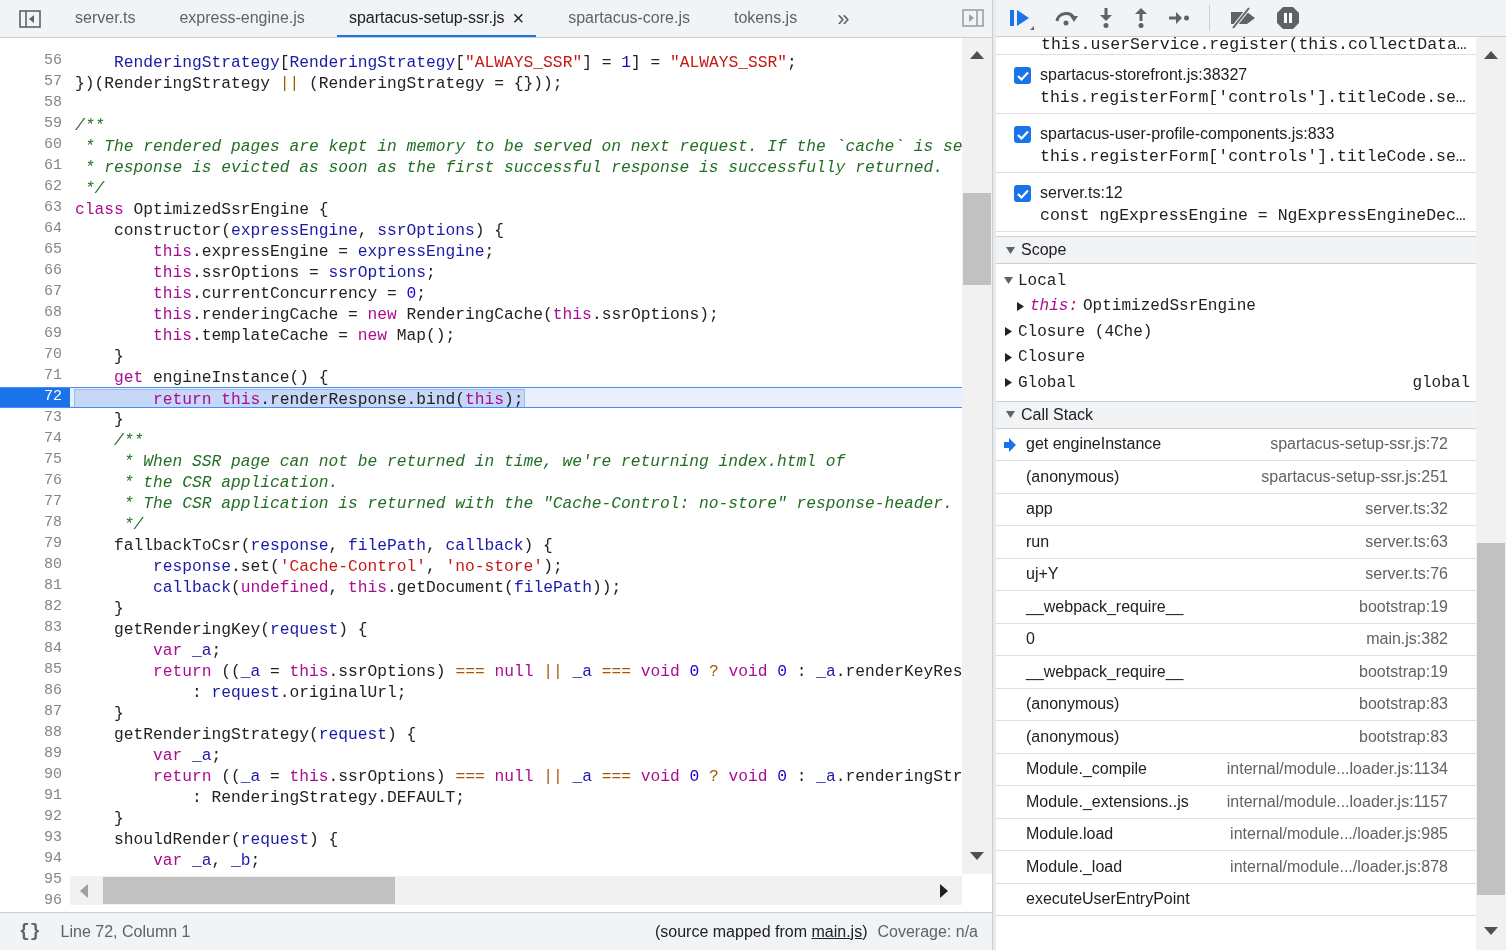 This screenshot has width=1506, height=950. I want to click on deactivate-breakpoints-icon, so click(1243, 18).